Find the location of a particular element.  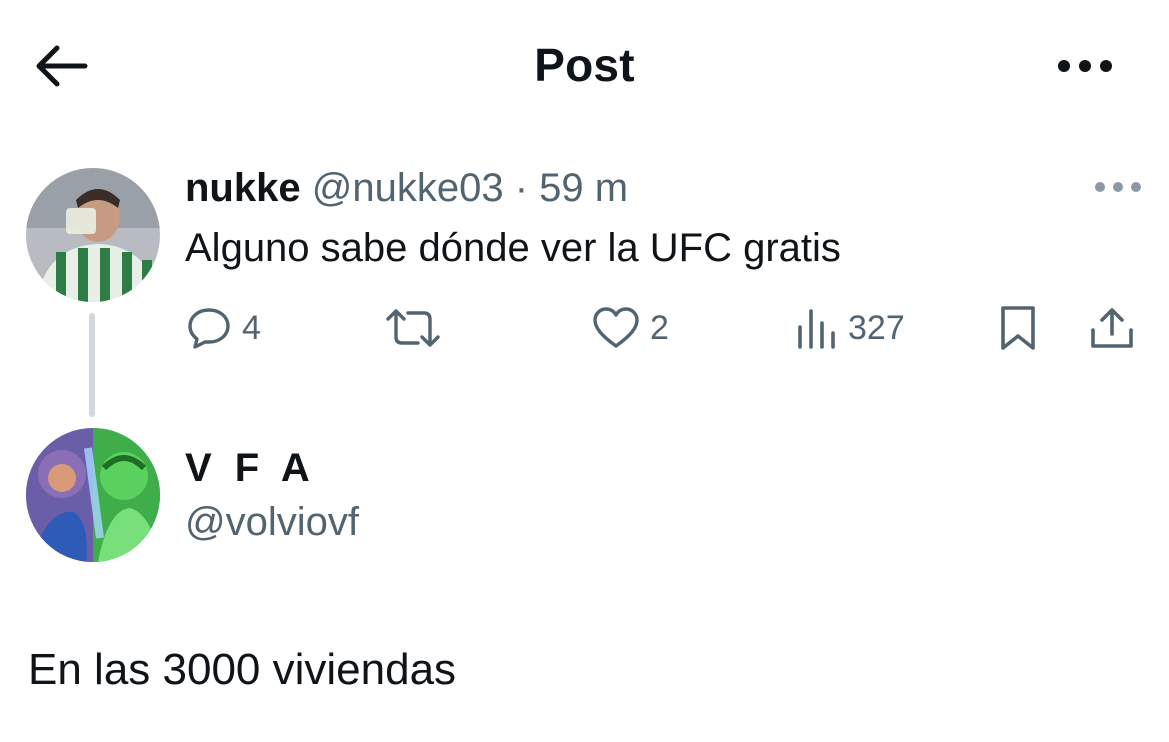

like-count: 2 is located at coordinates (659, 327).